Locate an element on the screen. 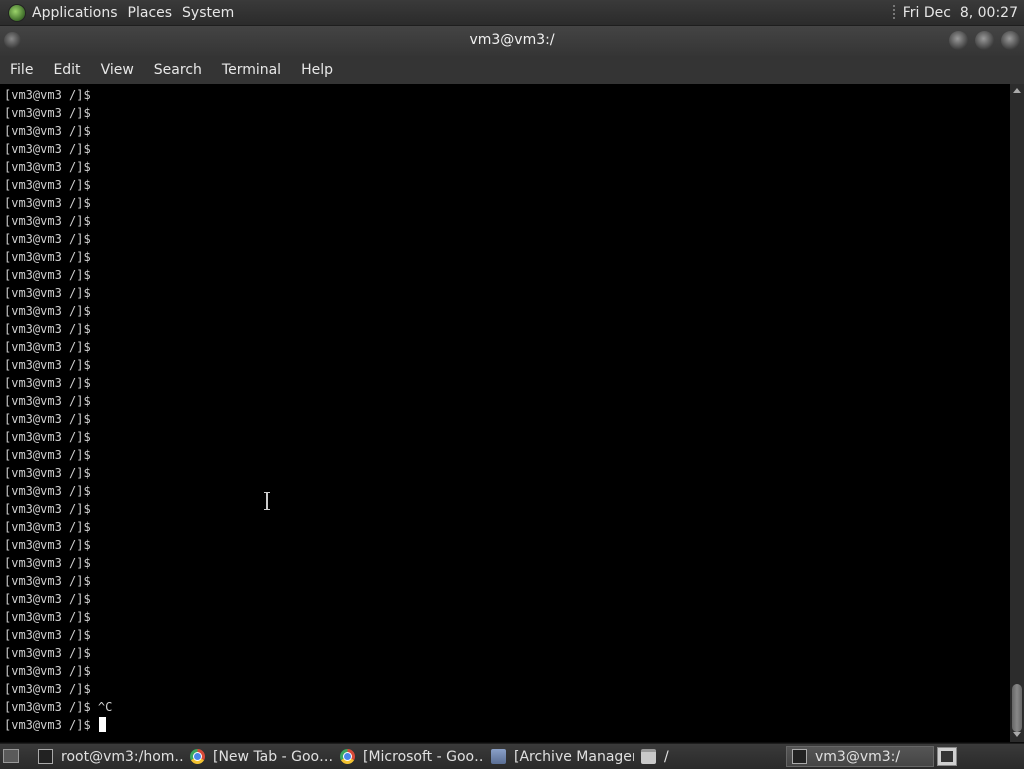 The width and height of the screenshot is (1024, 769). terminal-scrollbar is located at coordinates (1017, 413).